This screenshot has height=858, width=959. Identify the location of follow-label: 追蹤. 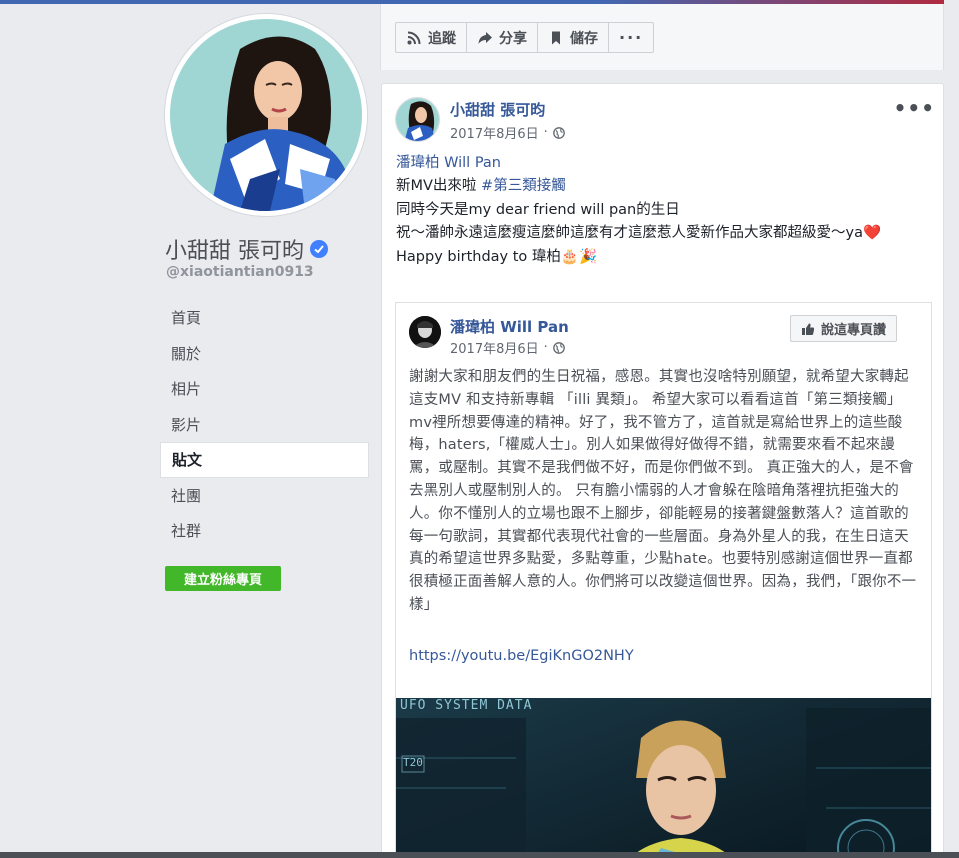
(442, 38).